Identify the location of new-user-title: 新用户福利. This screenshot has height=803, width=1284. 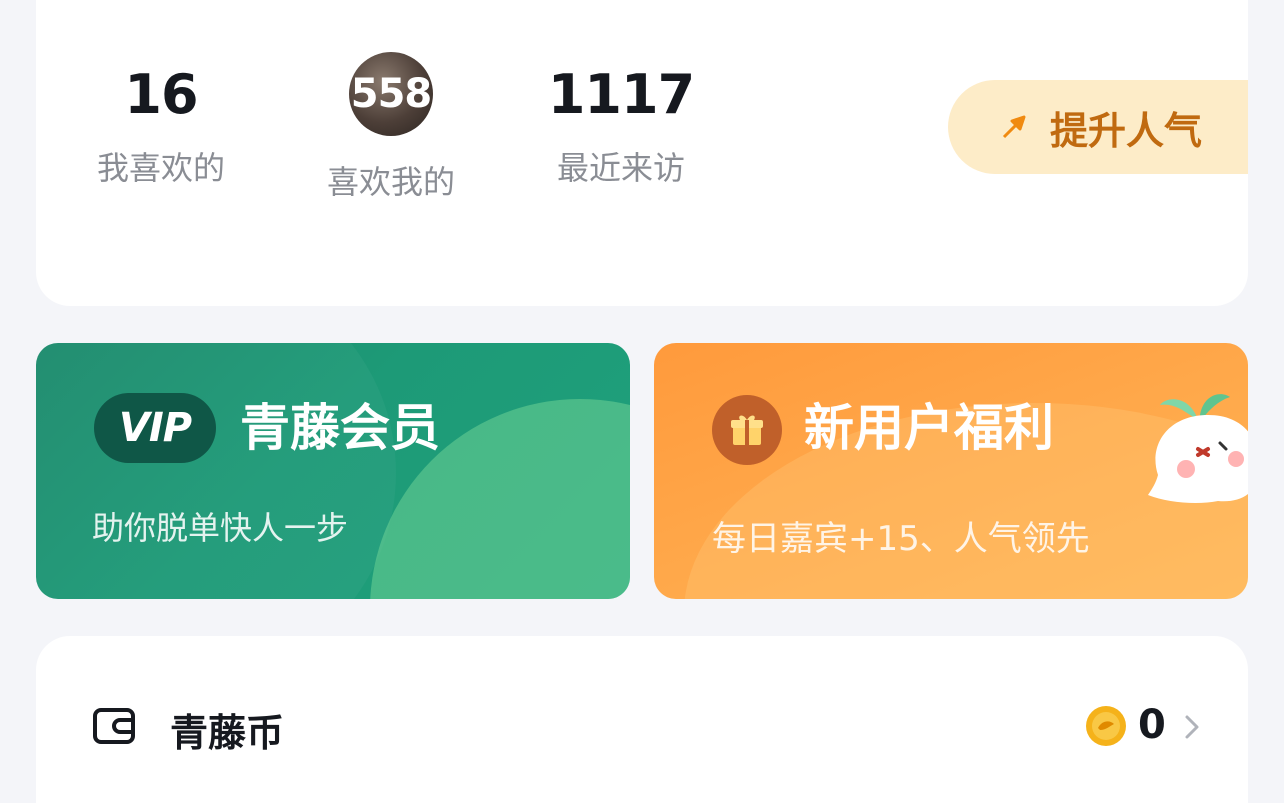
(929, 428).